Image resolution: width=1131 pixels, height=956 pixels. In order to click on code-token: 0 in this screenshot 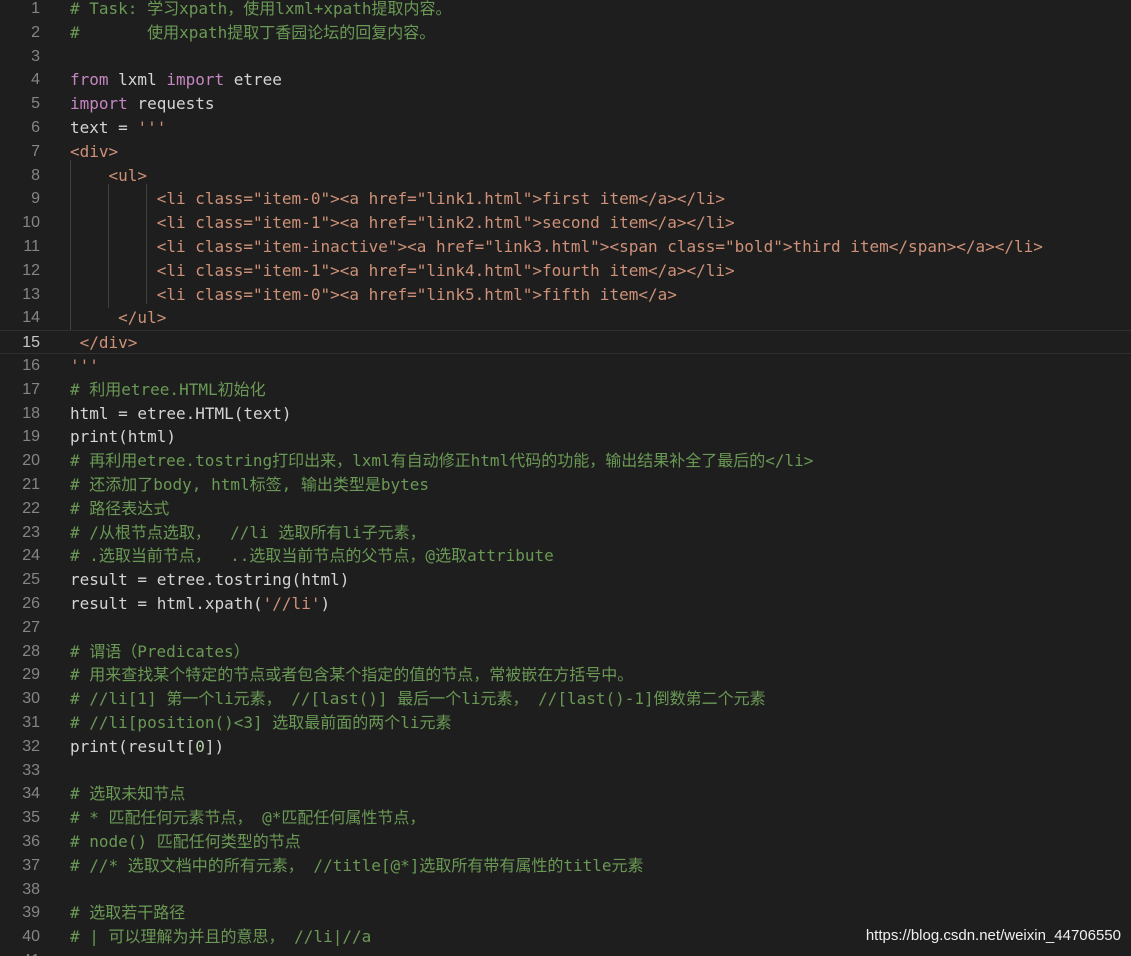, I will do `click(200, 746)`.